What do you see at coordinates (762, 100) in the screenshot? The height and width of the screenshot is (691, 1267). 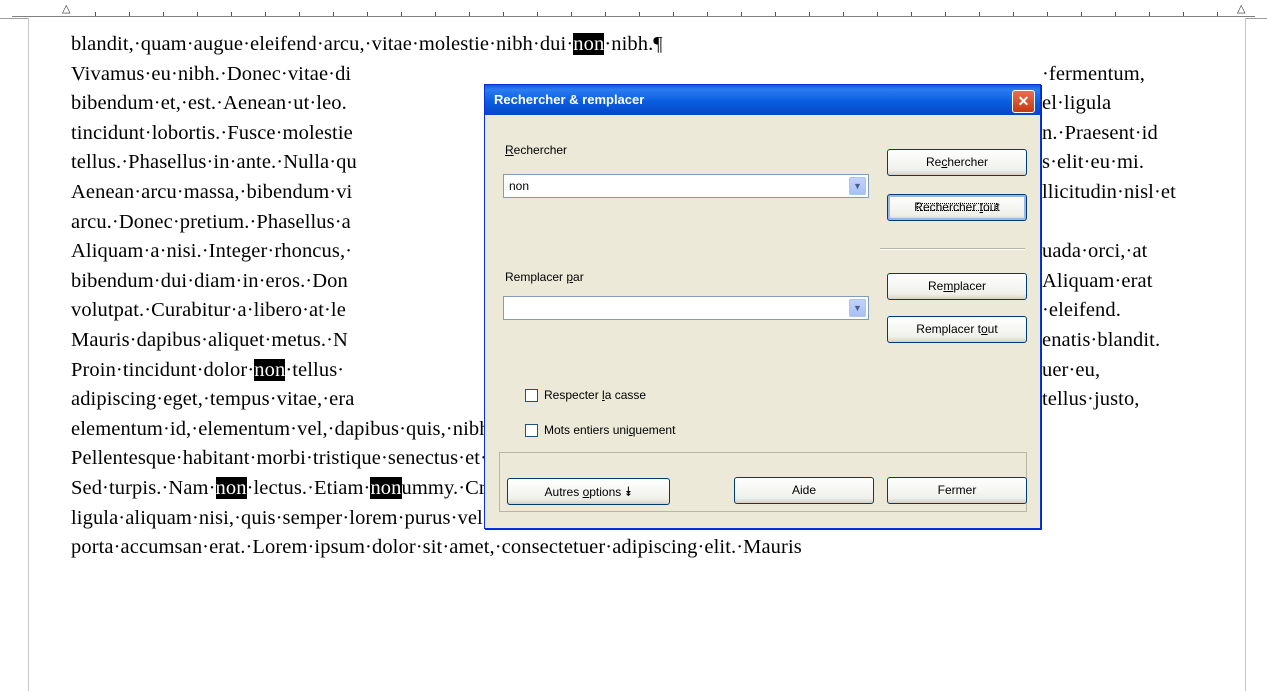 I see `dialog-titlebar: Rechercher & remplacer ✕` at bounding box center [762, 100].